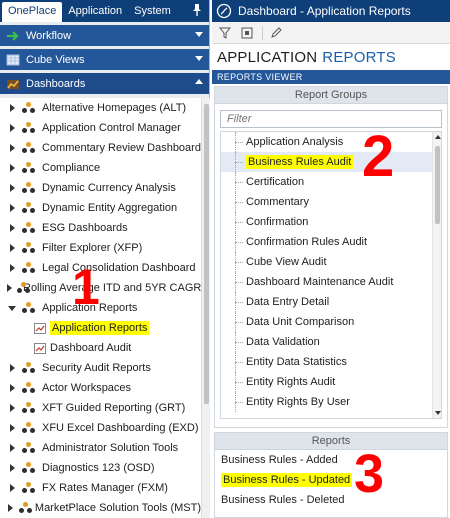  I want to click on scroll-down-arrow-icon, so click(438, 413).